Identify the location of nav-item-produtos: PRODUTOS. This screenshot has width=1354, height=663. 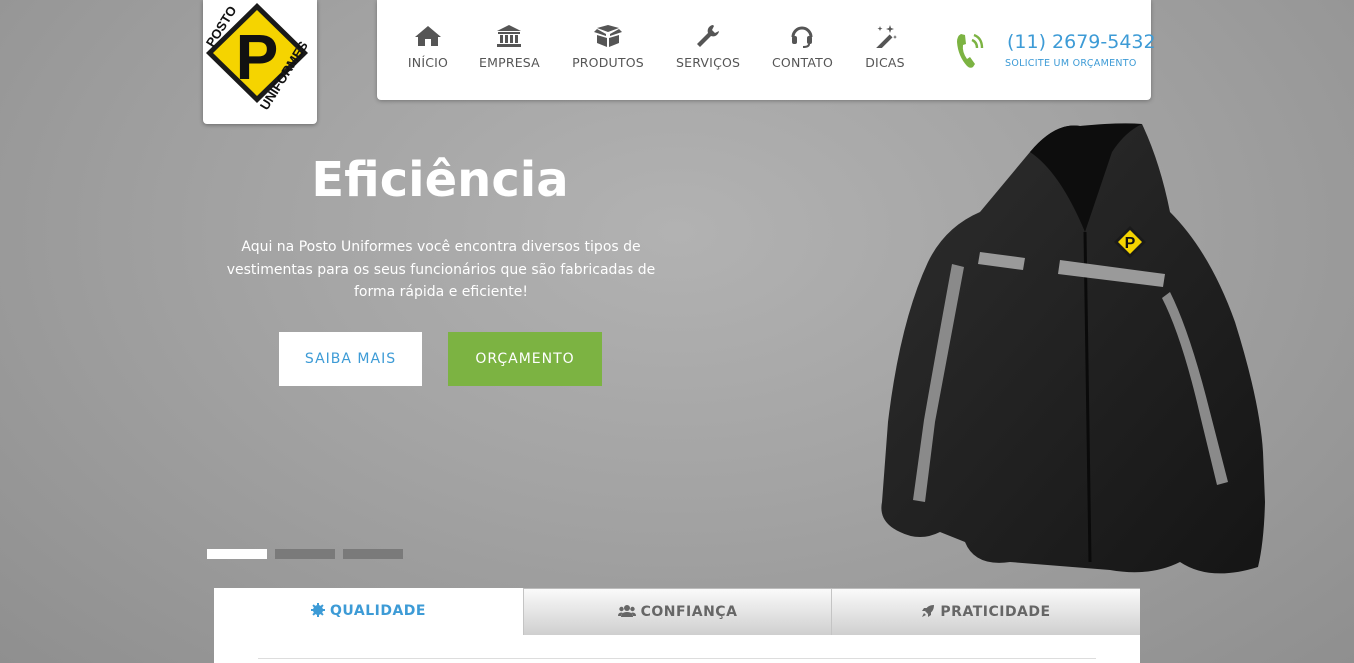
(608, 47).